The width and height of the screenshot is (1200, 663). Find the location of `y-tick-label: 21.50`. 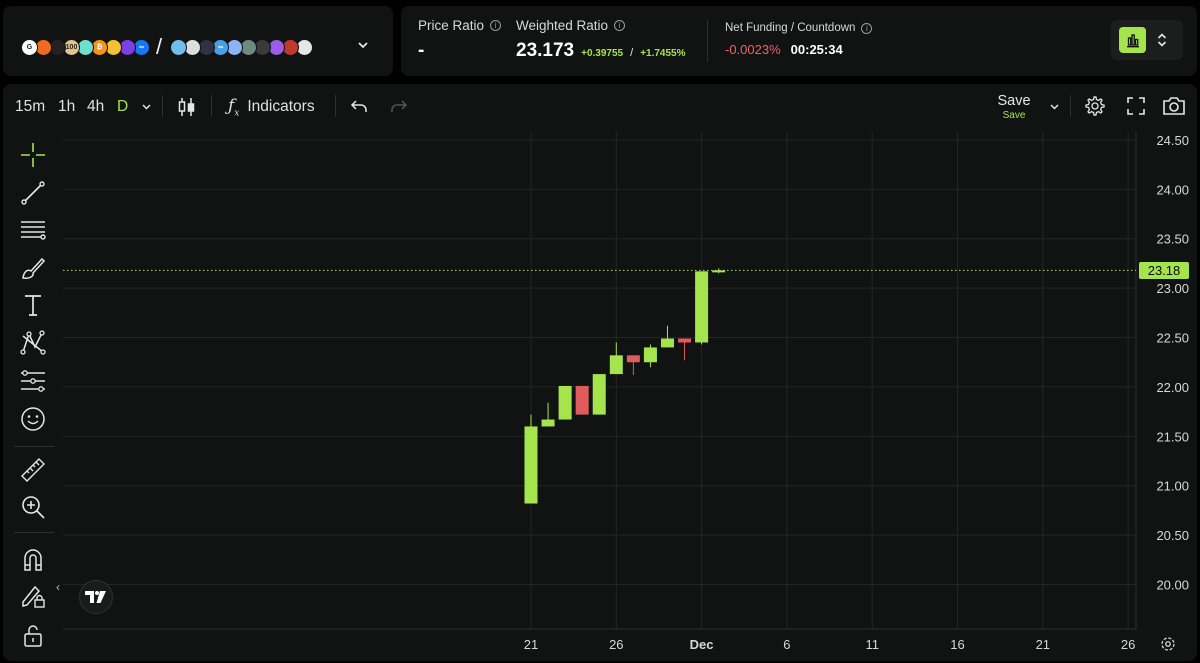

y-tick-label: 21.50 is located at coordinates (1172, 436).